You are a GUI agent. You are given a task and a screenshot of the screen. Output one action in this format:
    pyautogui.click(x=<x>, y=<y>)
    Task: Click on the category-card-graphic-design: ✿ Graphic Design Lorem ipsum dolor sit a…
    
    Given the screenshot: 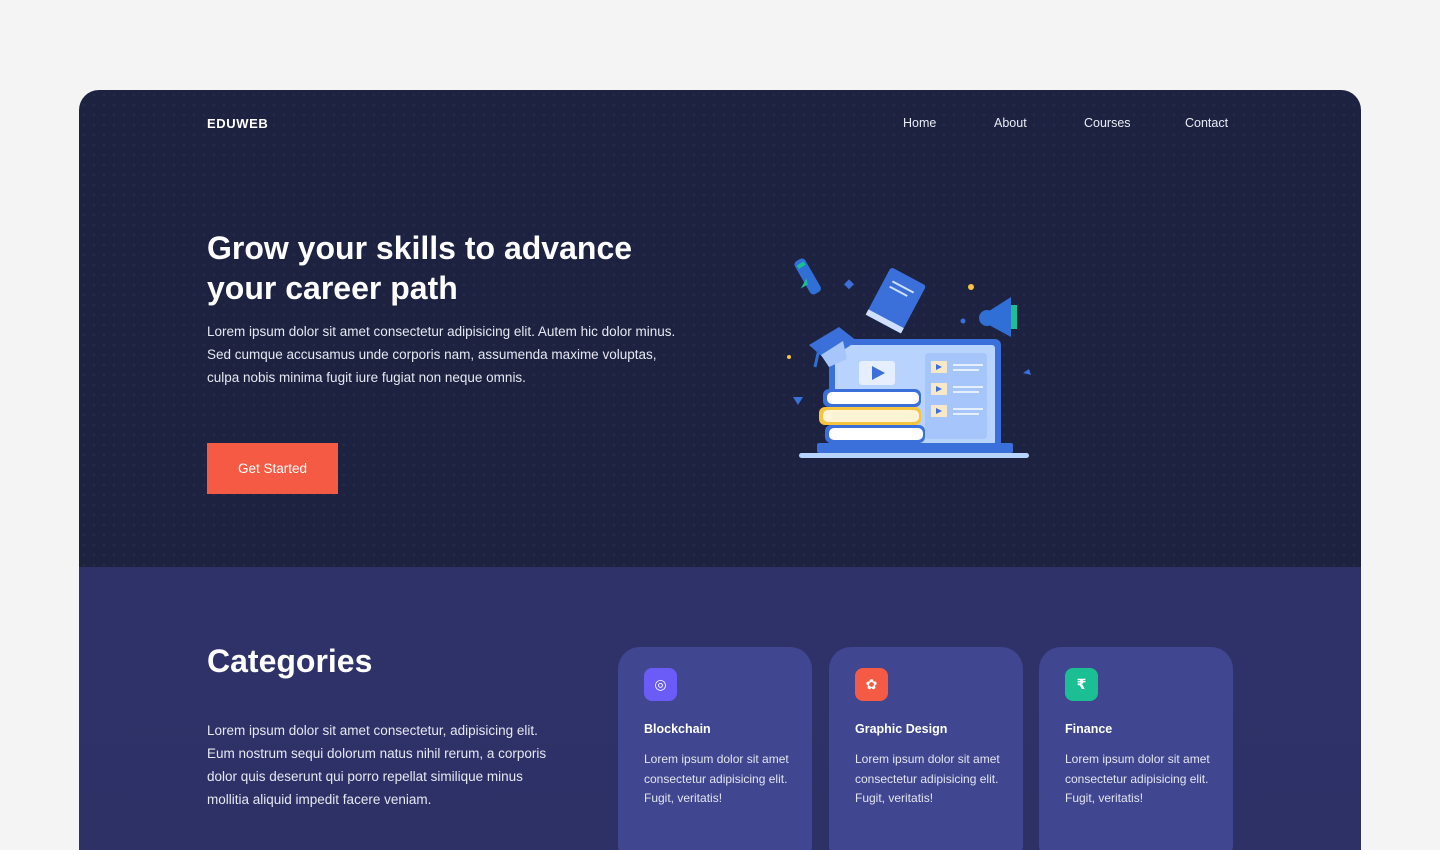 What is the action you would take?
    pyautogui.click(x=926, y=748)
    